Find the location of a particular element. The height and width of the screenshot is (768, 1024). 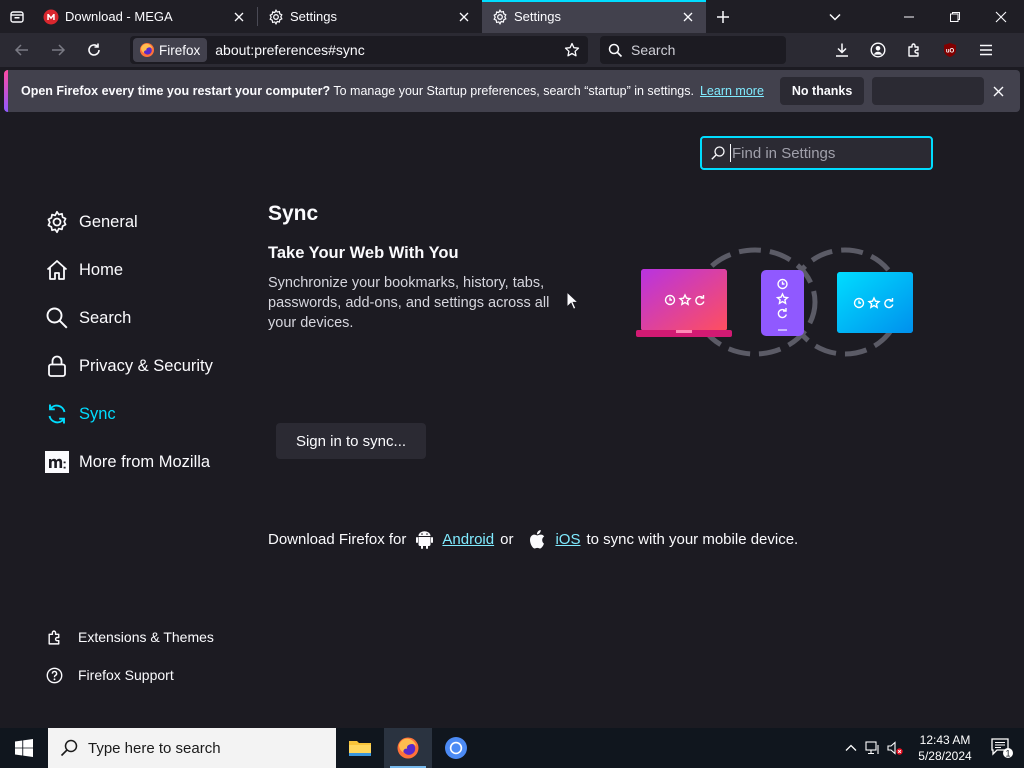

list-all-tabs-button is located at coordinates (835, 16).